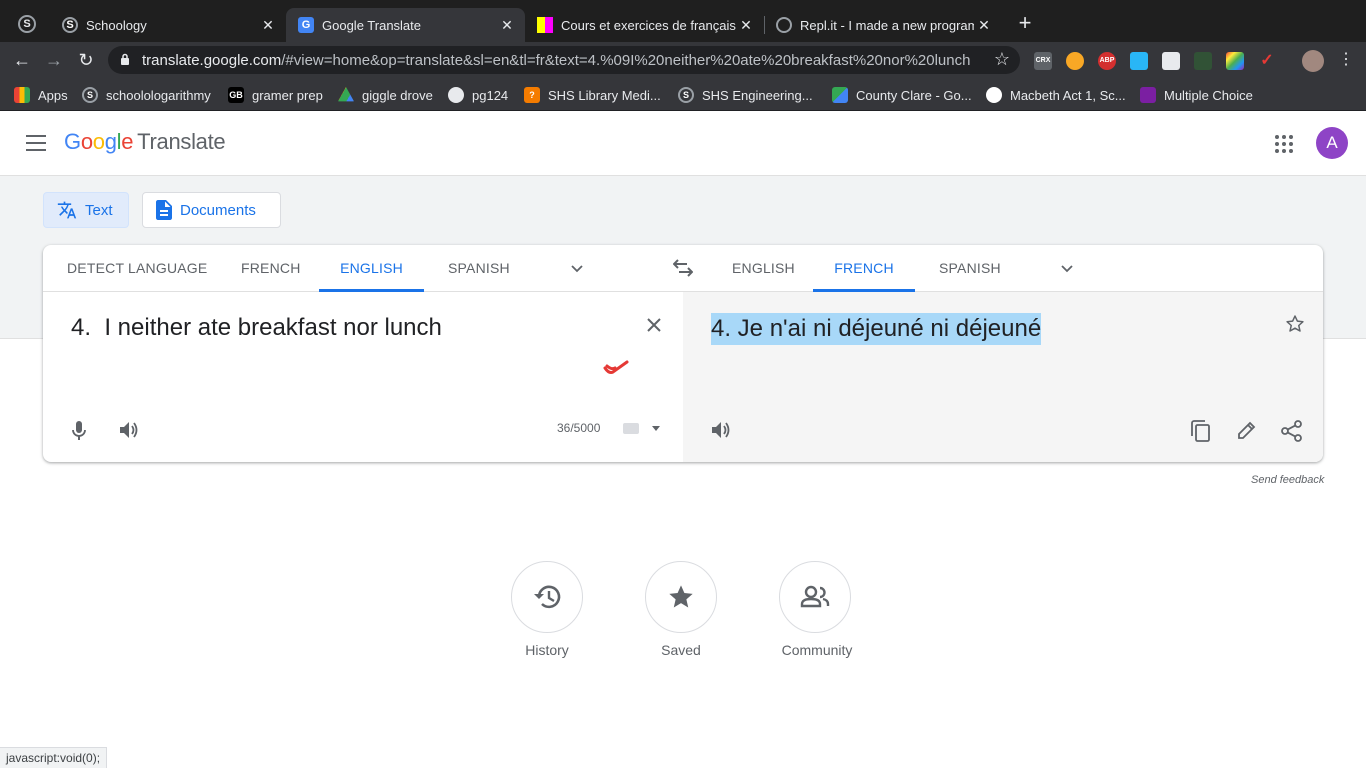 The height and width of the screenshot is (768, 1366). I want to click on rainbow-extension-icon, so click(1235, 61).